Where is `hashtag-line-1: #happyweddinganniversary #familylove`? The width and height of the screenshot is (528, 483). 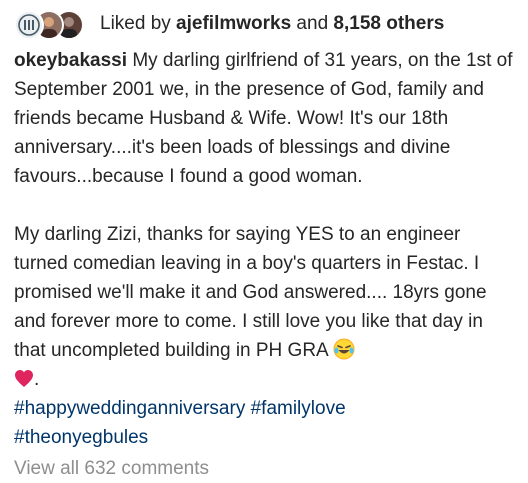 hashtag-line-1: #happyweddinganniversary #familylove is located at coordinates (264, 408).